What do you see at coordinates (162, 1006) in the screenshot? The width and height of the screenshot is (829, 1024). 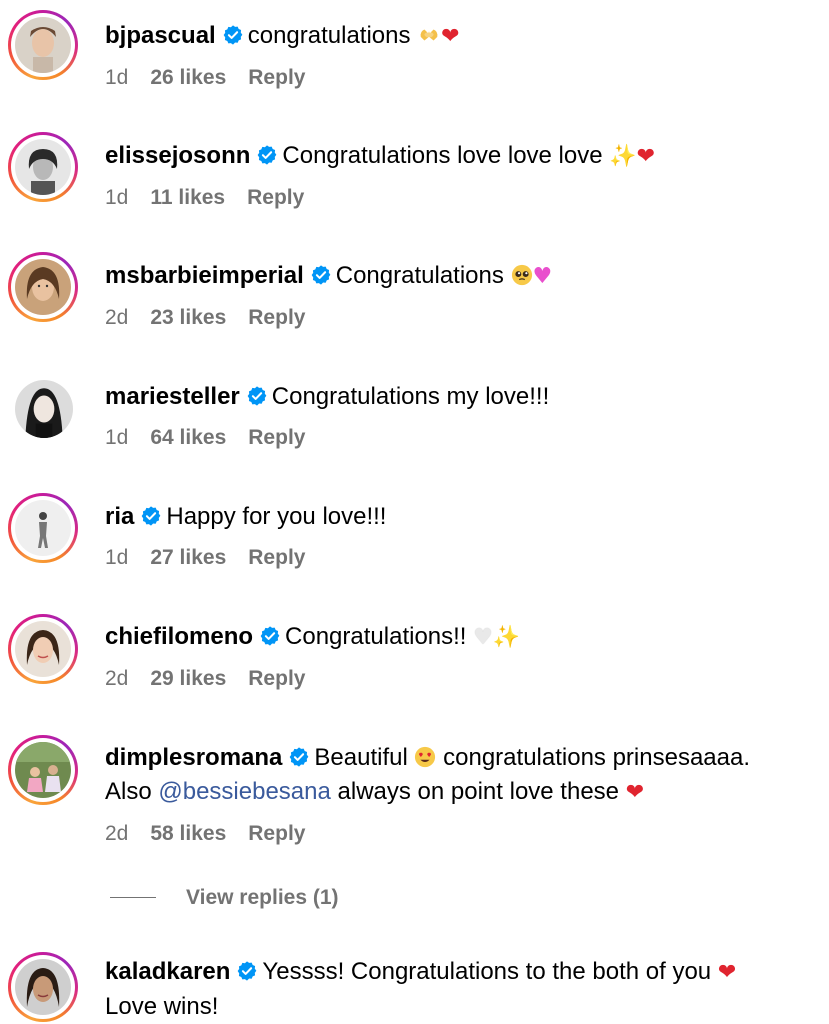 I see `comment-text-line2: Love wins!` at bounding box center [162, 1006].